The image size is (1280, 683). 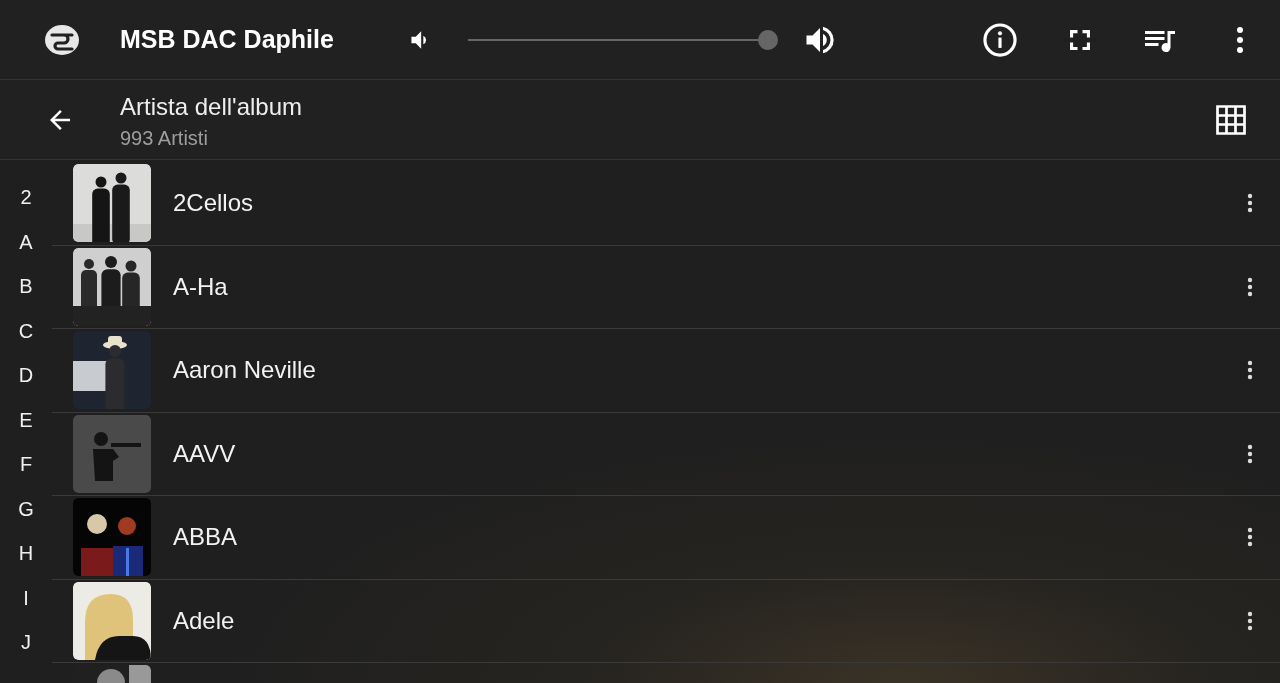 What do you see at coordinates (1000, 39) in the screenshot?
I see `info-icon` at bounding box center [1000, 39].